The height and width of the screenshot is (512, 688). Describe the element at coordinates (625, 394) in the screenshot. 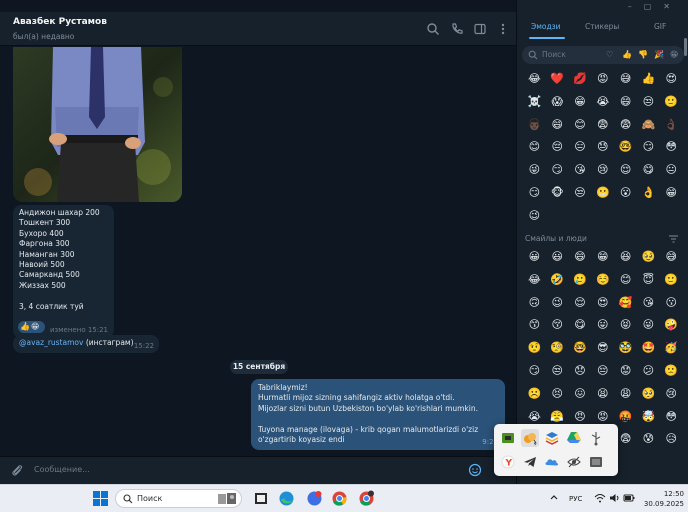

I see `emoji-item: 😩` at that location.